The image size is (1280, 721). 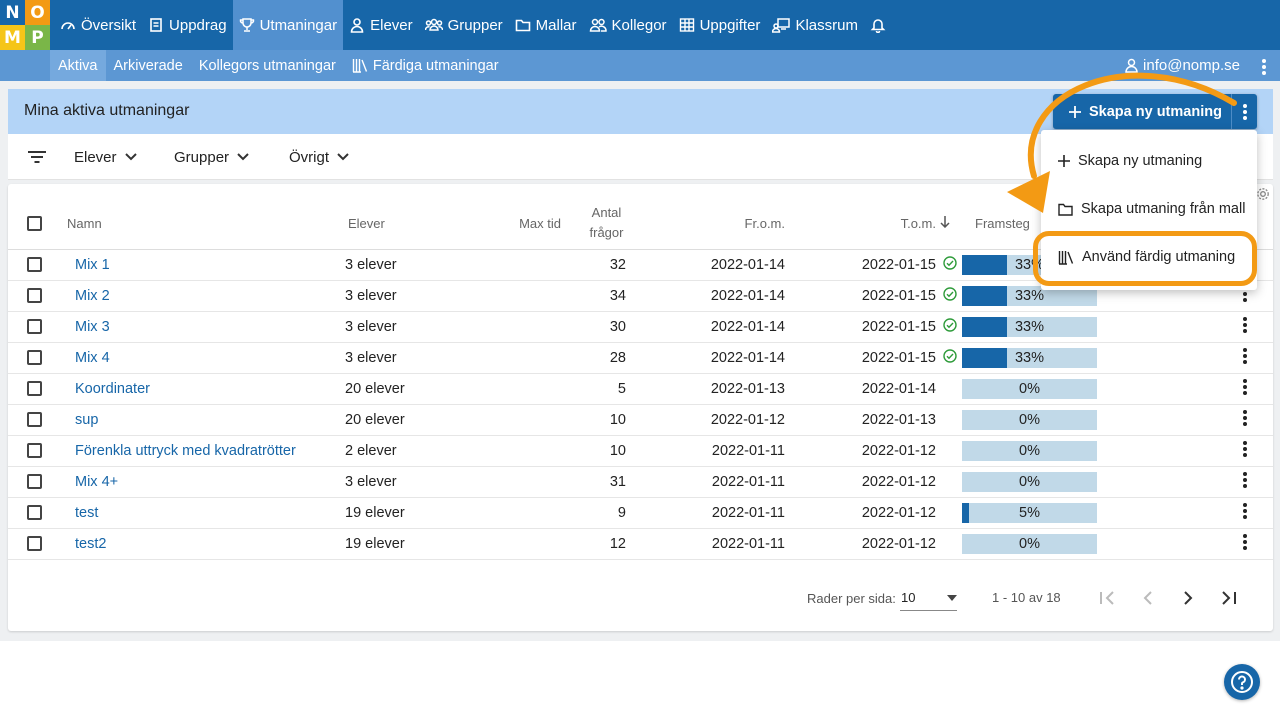 I want to click on nomp-logo: N O M P, so click(x=25, y=25).